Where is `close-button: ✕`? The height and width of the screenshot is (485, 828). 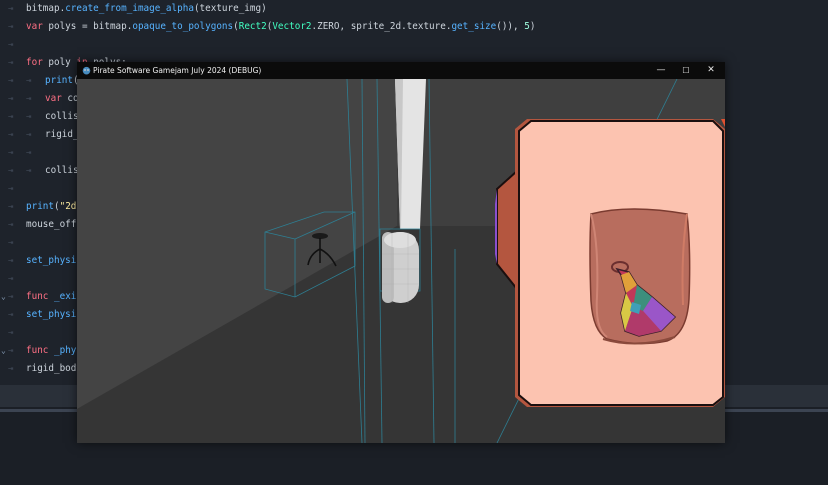
close-button: ✕ is located at coordinates (711, 70).